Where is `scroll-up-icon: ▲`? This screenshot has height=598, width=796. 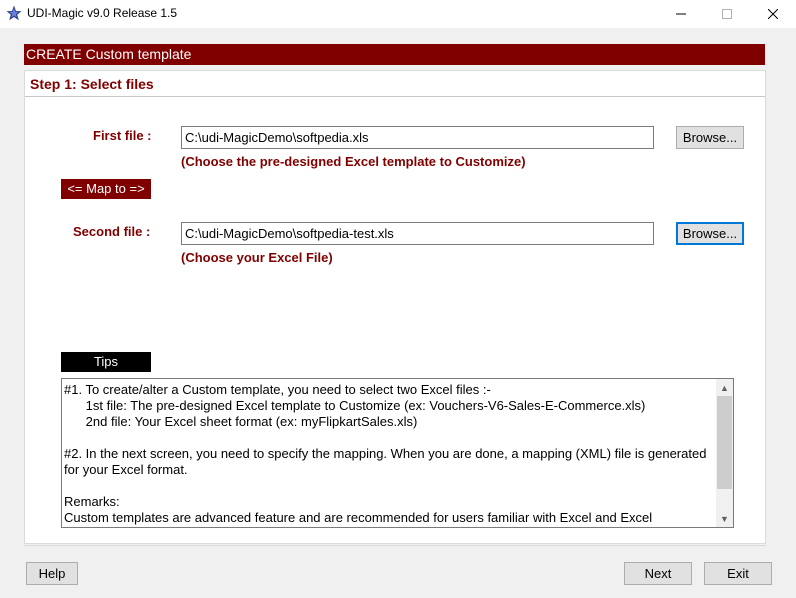
scroll-up-icon: ▲ is located at coordinates (724, 387).